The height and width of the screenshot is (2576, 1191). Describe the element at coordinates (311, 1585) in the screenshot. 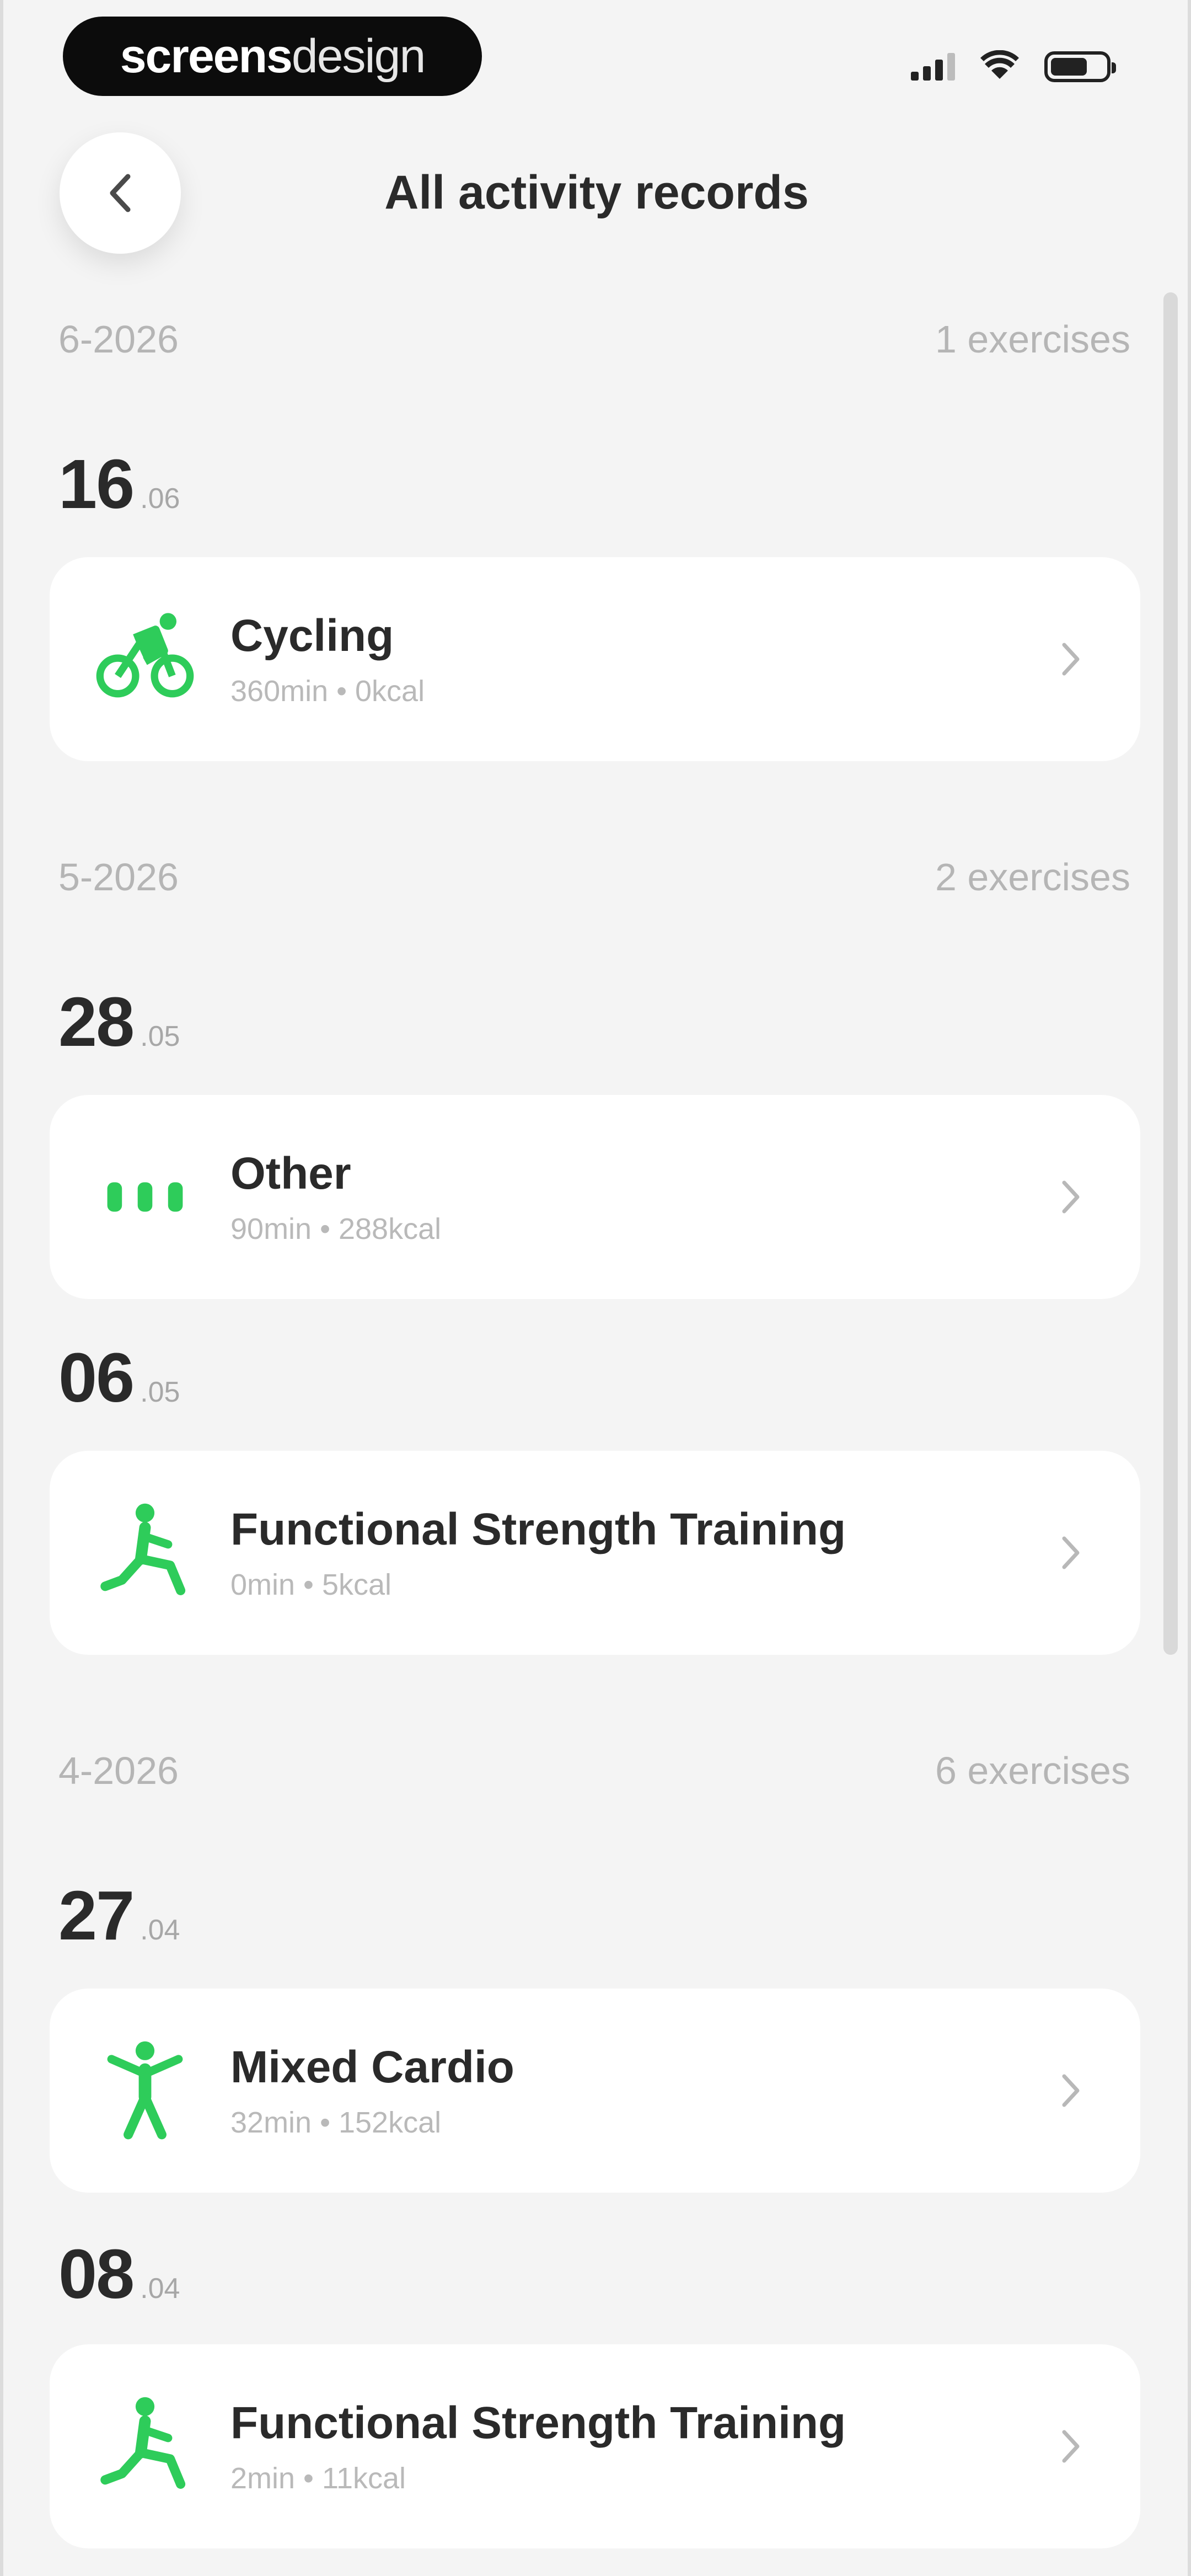

I see `activity-detail: 0min • 5kcal` at that location.